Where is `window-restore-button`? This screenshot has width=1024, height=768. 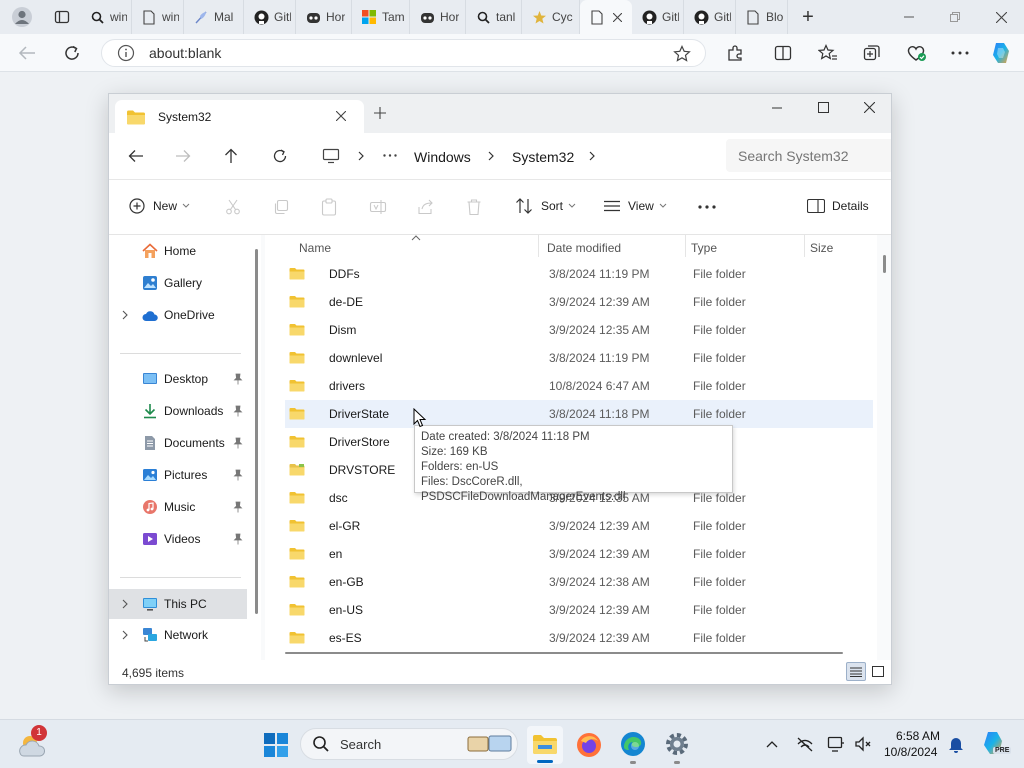
window-restore-button is located at coordinates (955, 17).